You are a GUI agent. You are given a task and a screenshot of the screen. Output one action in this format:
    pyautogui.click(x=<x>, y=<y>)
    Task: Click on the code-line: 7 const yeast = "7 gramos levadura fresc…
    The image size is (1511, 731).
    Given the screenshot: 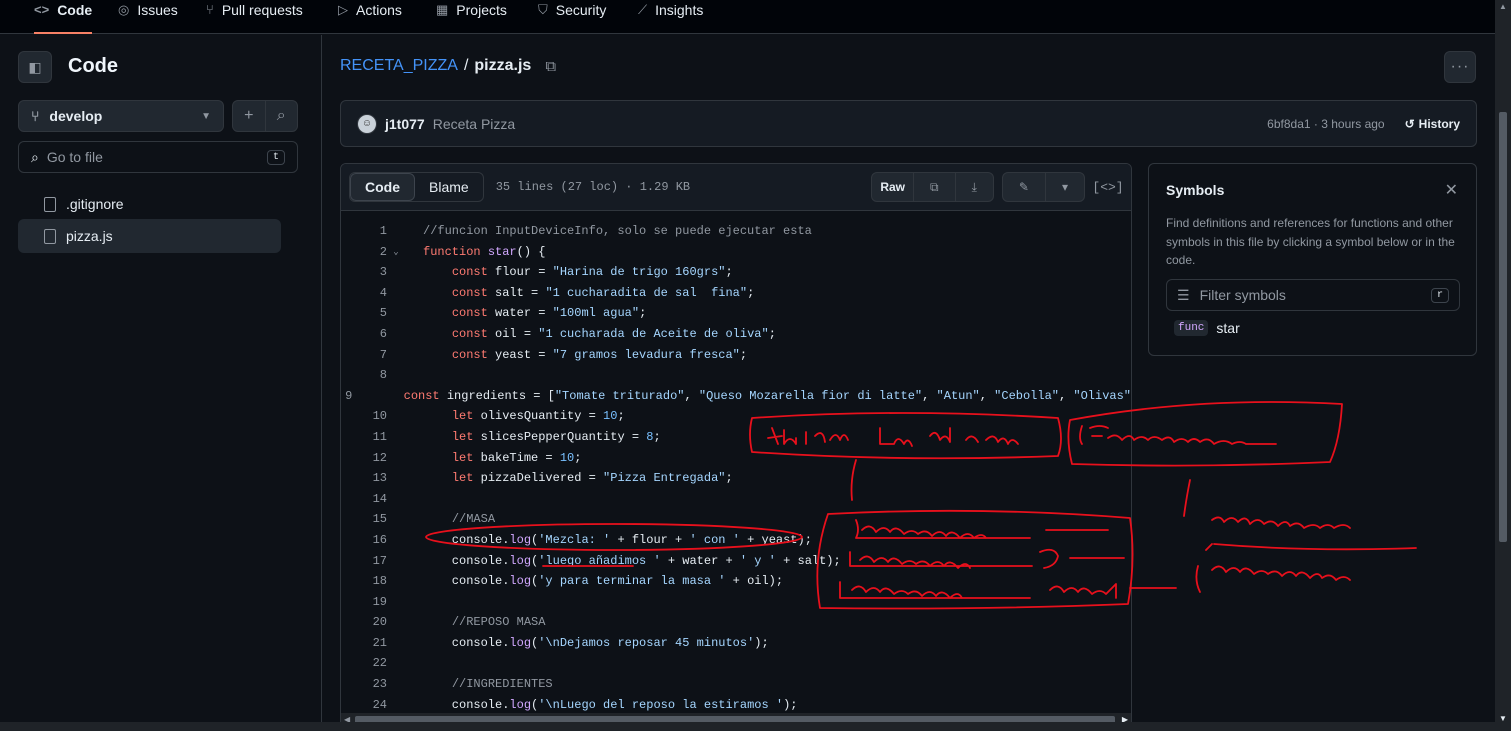 What is the action you would take?
    pyautogui.click(x=736, y=355)
    